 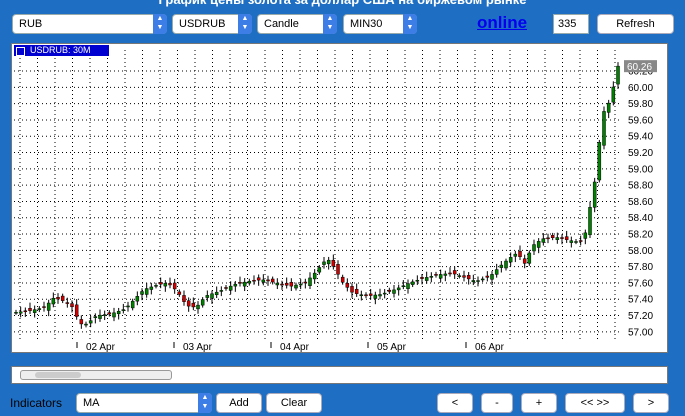 I want to click on indicator-select: MA ▲ ▼, so click(x=144, y=403).